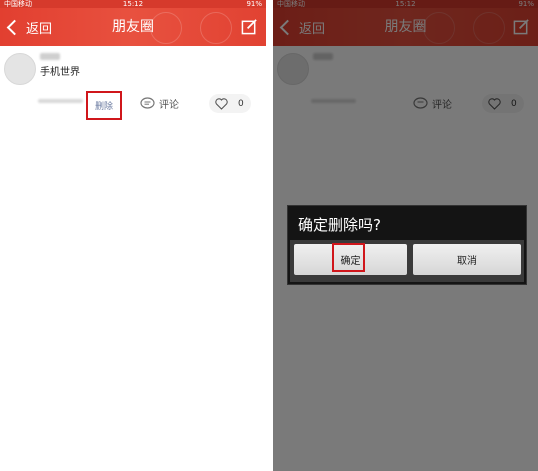  I want to click on comment-button: 评论, so click(159, 103).